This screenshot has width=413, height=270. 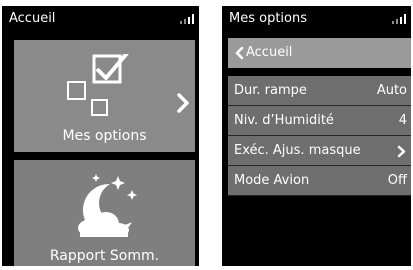 What do you see at coordinates (32, 18) in the screenshot?
I see `screen-title: Accueil` at bounding box center [32, 18].